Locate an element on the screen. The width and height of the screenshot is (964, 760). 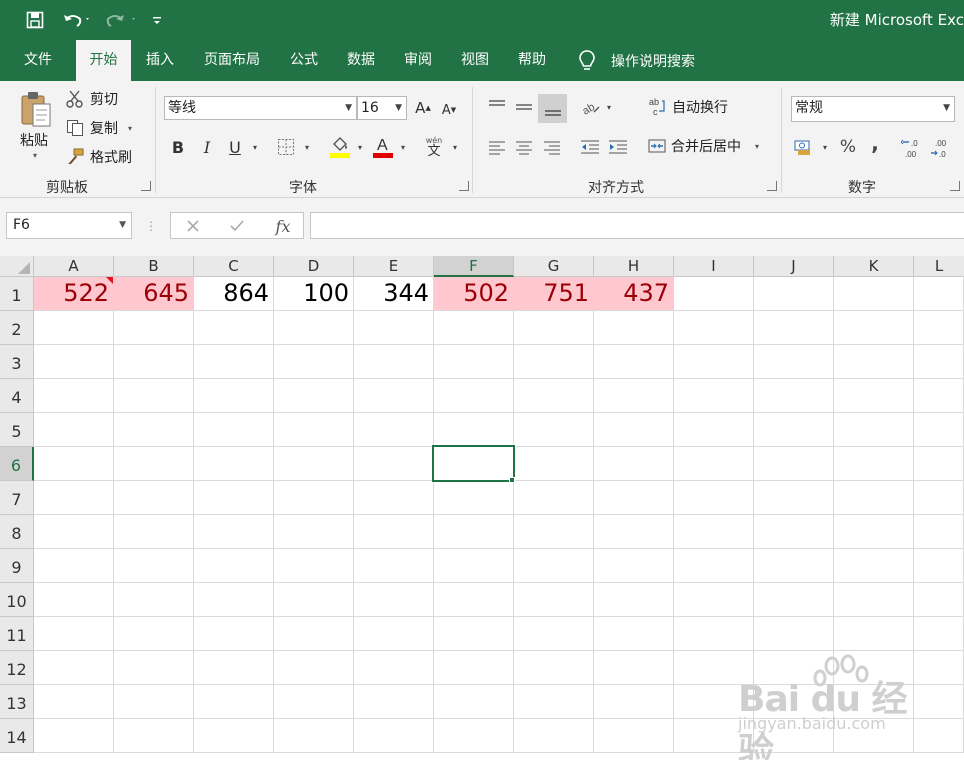
cell-a9 is located at coordinates (74, 566).